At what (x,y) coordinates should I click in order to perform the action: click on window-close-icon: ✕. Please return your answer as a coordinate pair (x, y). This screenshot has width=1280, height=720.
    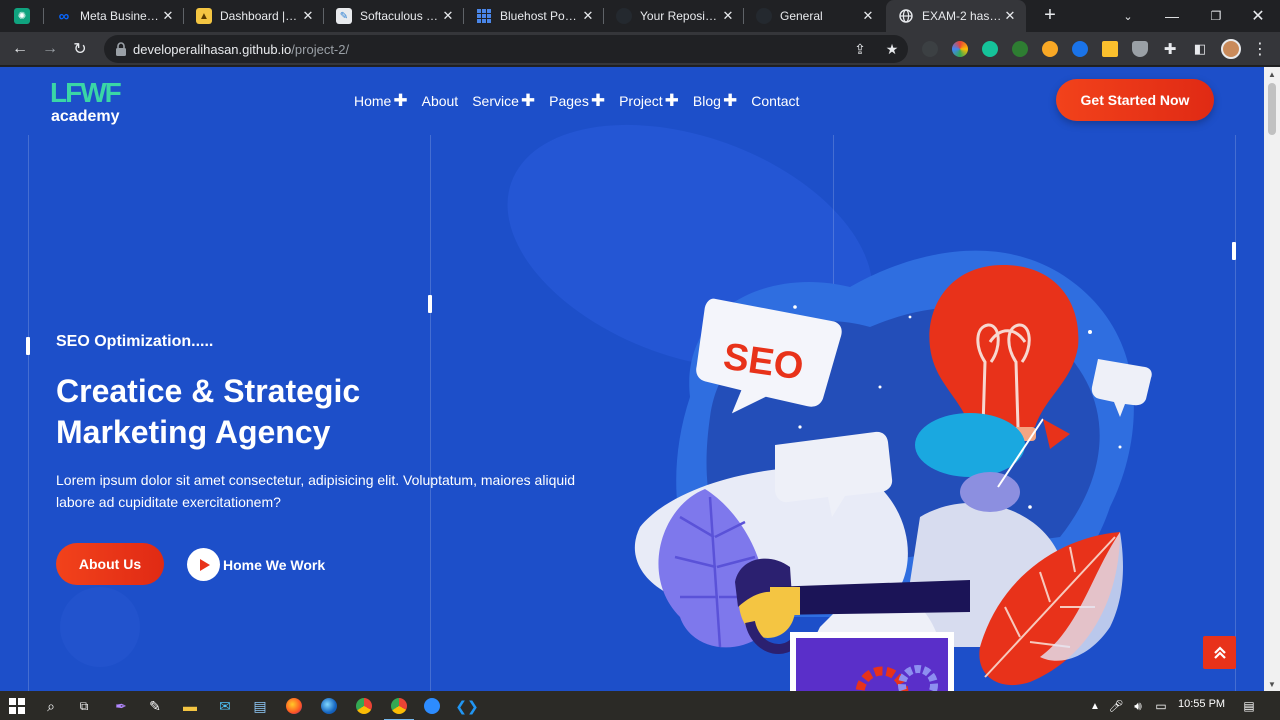
    Looking at the image, I should click on (1258, 16).